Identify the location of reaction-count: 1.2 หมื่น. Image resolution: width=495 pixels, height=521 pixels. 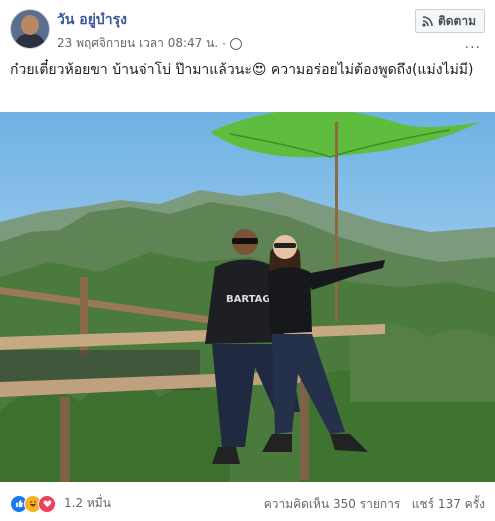
(87, 503).